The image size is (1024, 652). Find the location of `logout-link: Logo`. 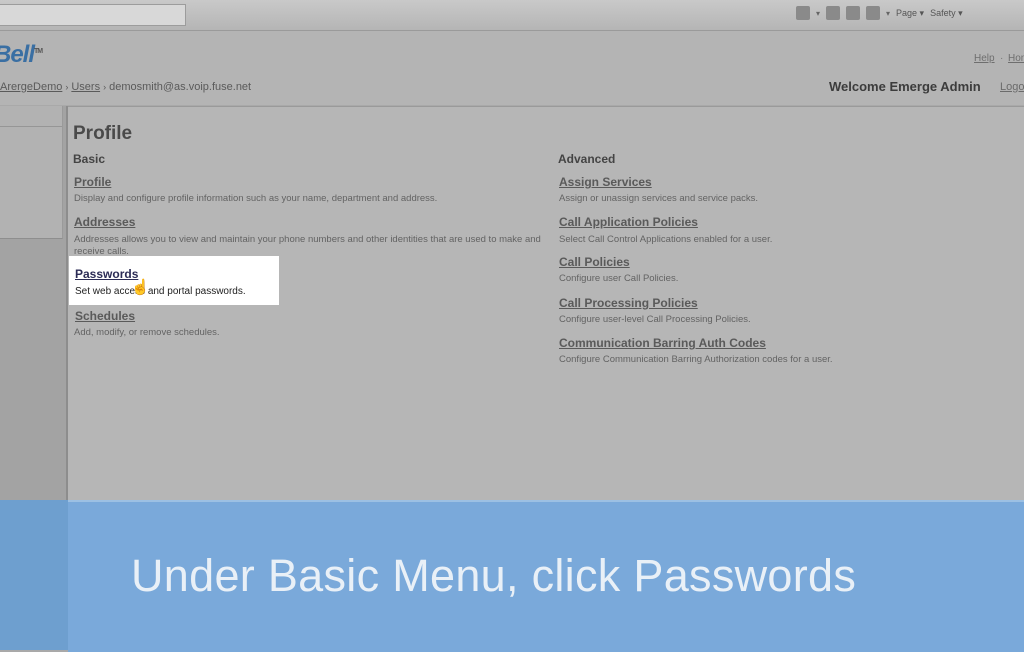

logout-link: Logo is located at coordinates (1012, 87).